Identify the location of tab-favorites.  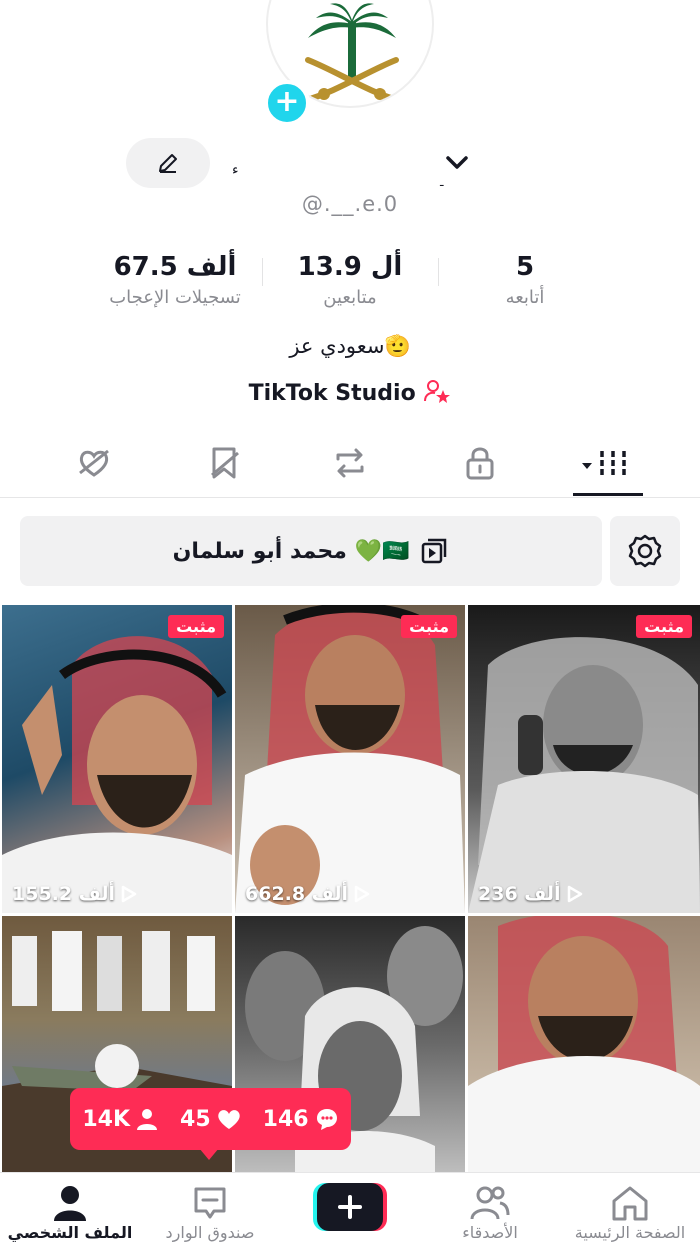
(224, 463).